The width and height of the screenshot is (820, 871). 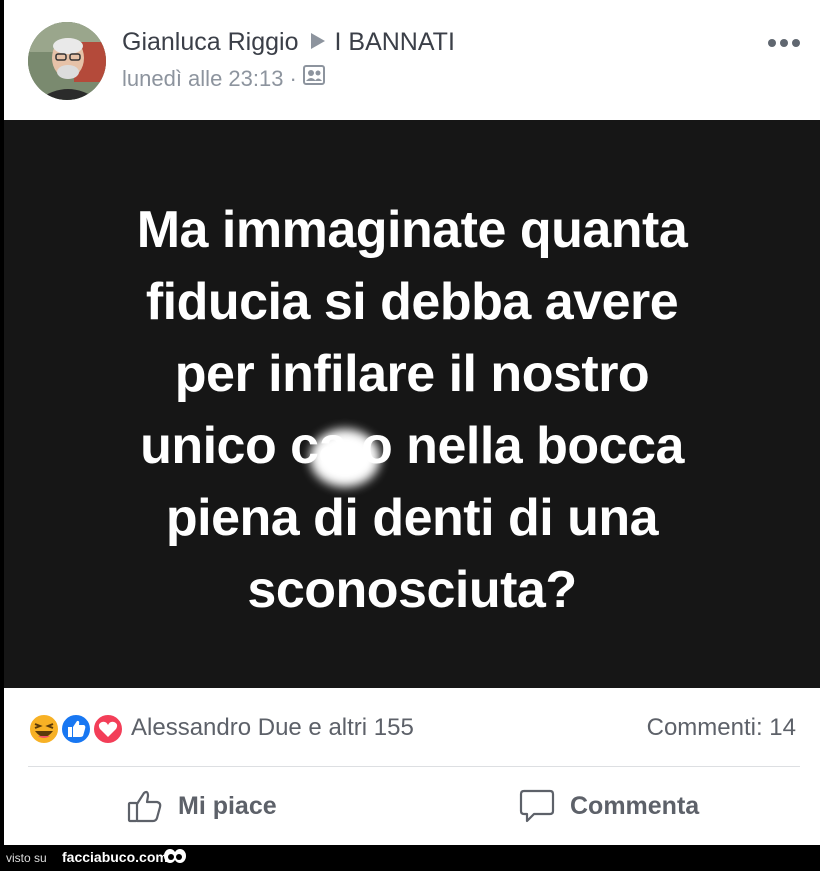 What do you see at coordinates (414, 766) in the screenshot?
I see `divider` at bounding box center [414, 766].